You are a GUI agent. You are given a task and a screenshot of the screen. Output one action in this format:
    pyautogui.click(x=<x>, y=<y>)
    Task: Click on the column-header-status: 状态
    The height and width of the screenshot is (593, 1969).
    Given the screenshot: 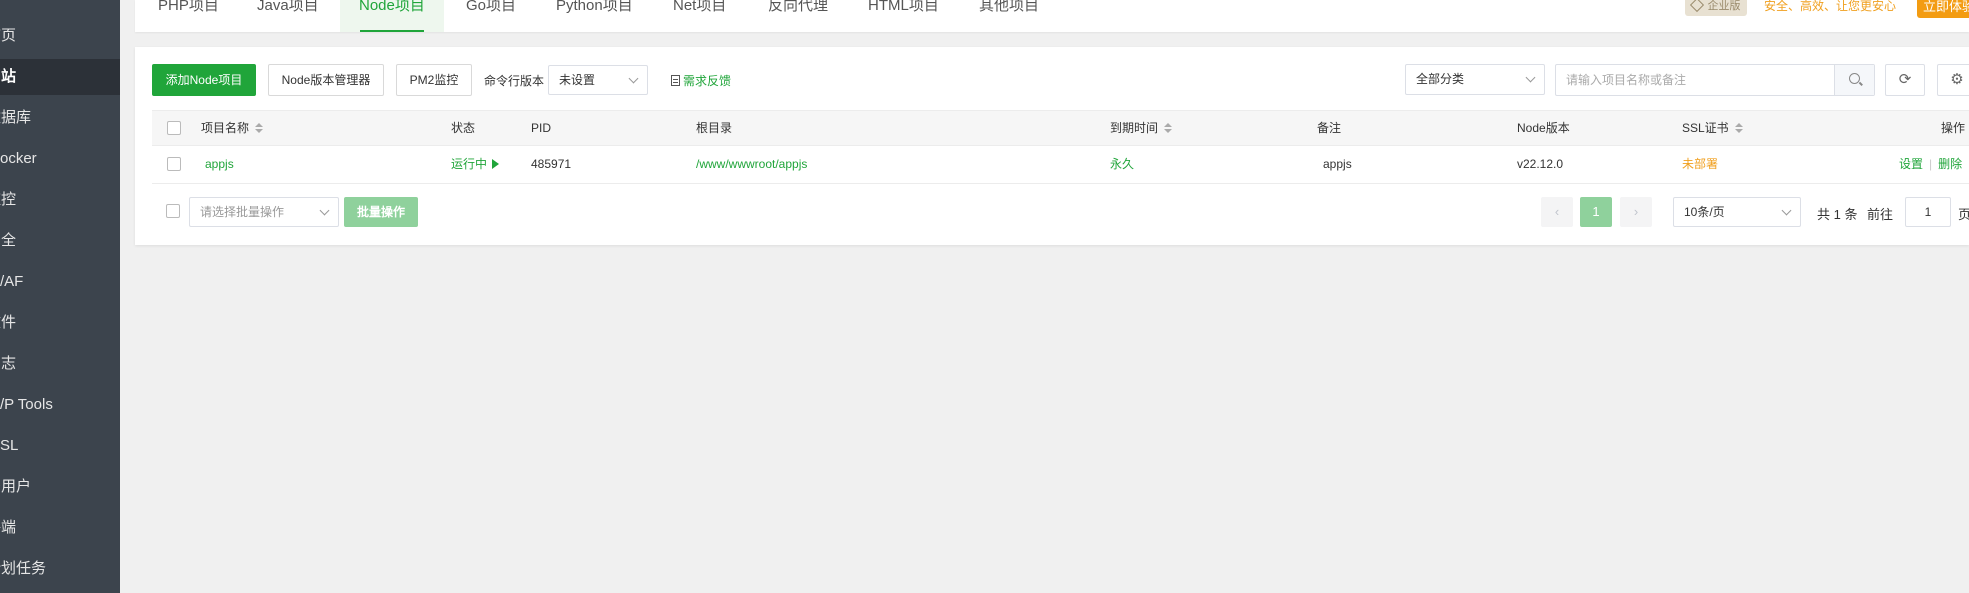 What is the action you would take?
    pyautogui.click(x=463, y=128)
    